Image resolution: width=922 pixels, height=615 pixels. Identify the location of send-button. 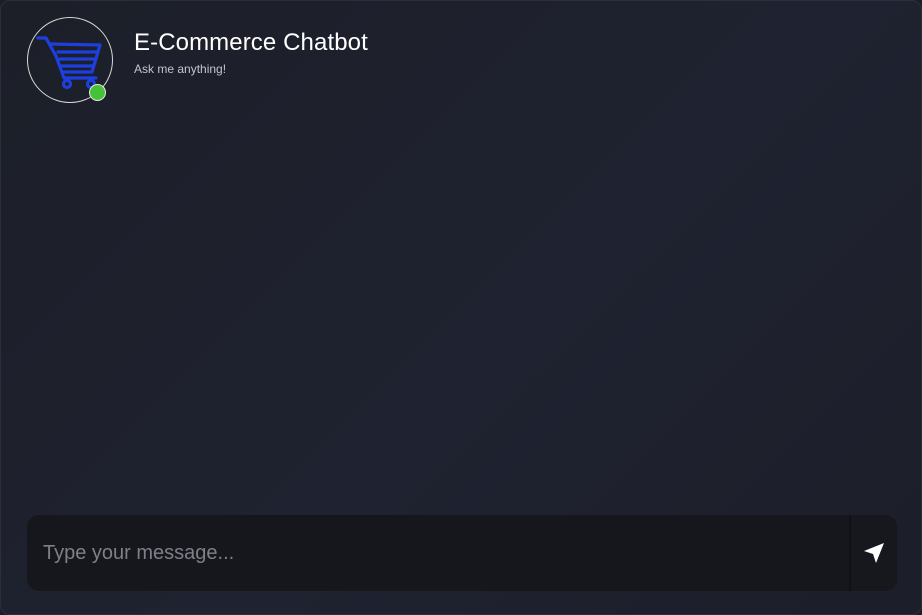
(873, 553).